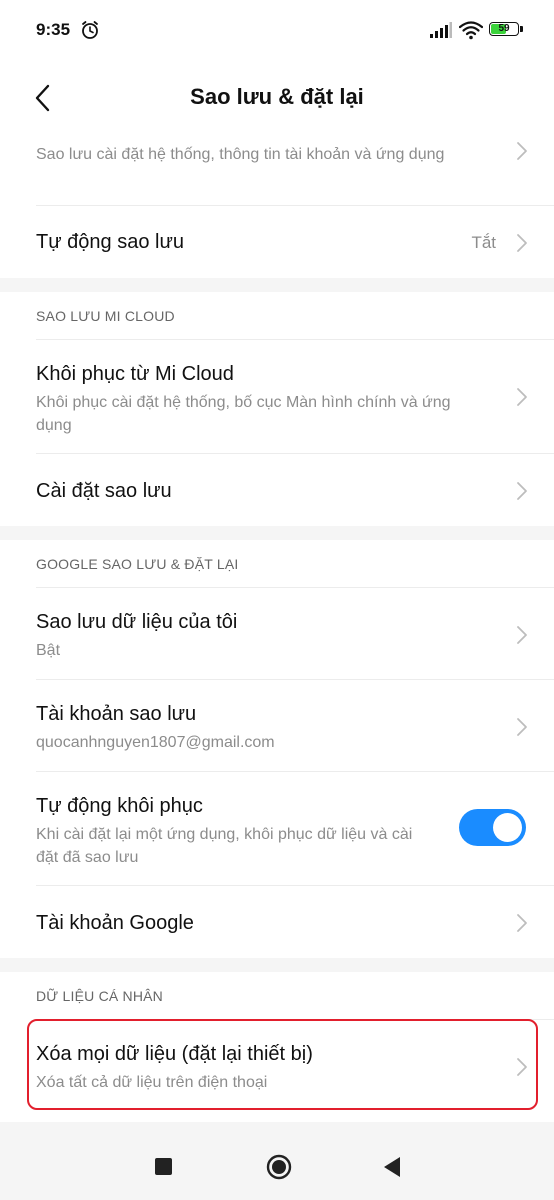 This screenshot has width=554, height=1200. I want to click on backup-data-item: Sao lưu dữ liệu của tôi Bật, so click(277, 633).